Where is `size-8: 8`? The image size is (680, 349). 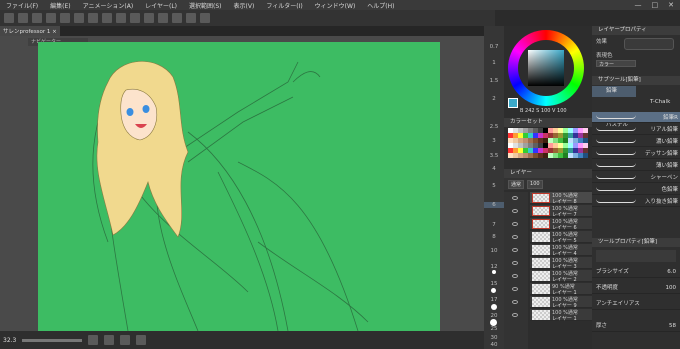 size-8: 8 is located at coordinates (494, 237).